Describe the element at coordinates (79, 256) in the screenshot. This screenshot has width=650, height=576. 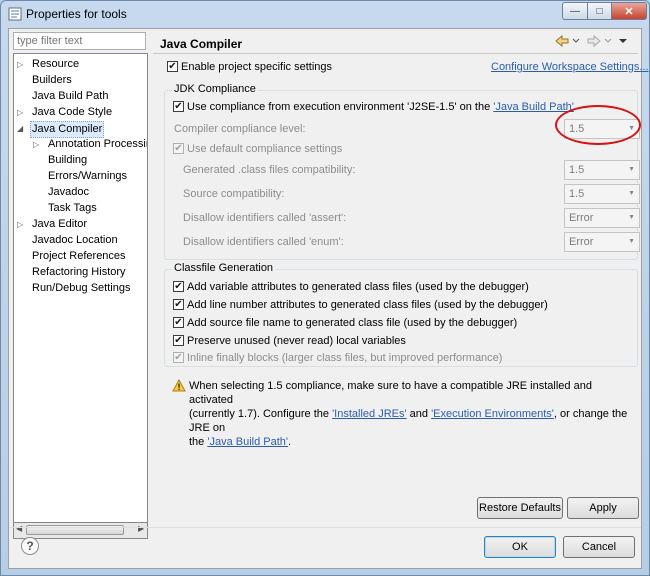
I see `tree-item-project-references: Project References` at that location.